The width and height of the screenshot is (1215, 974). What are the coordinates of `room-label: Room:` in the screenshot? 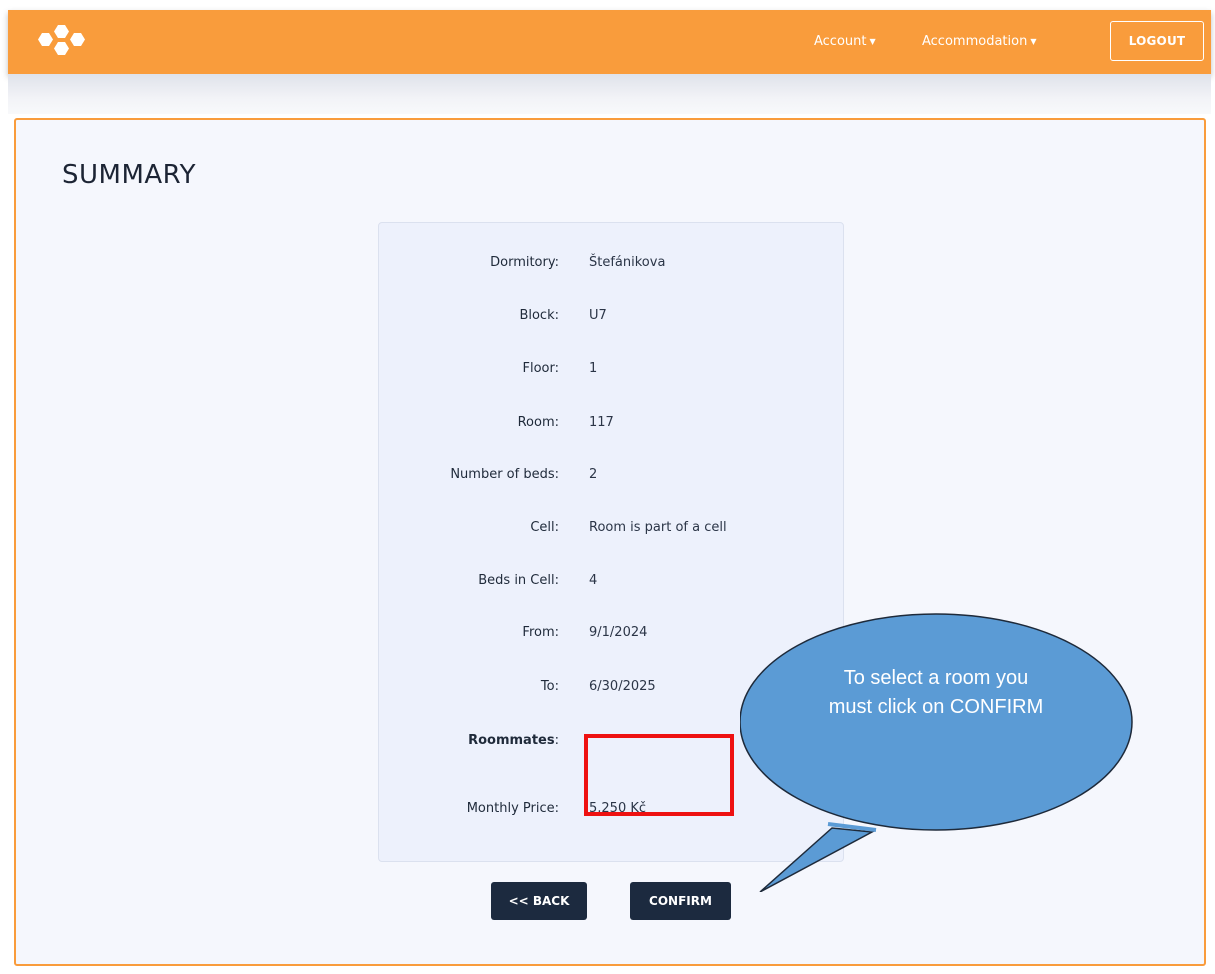 It's located at (538, 422).